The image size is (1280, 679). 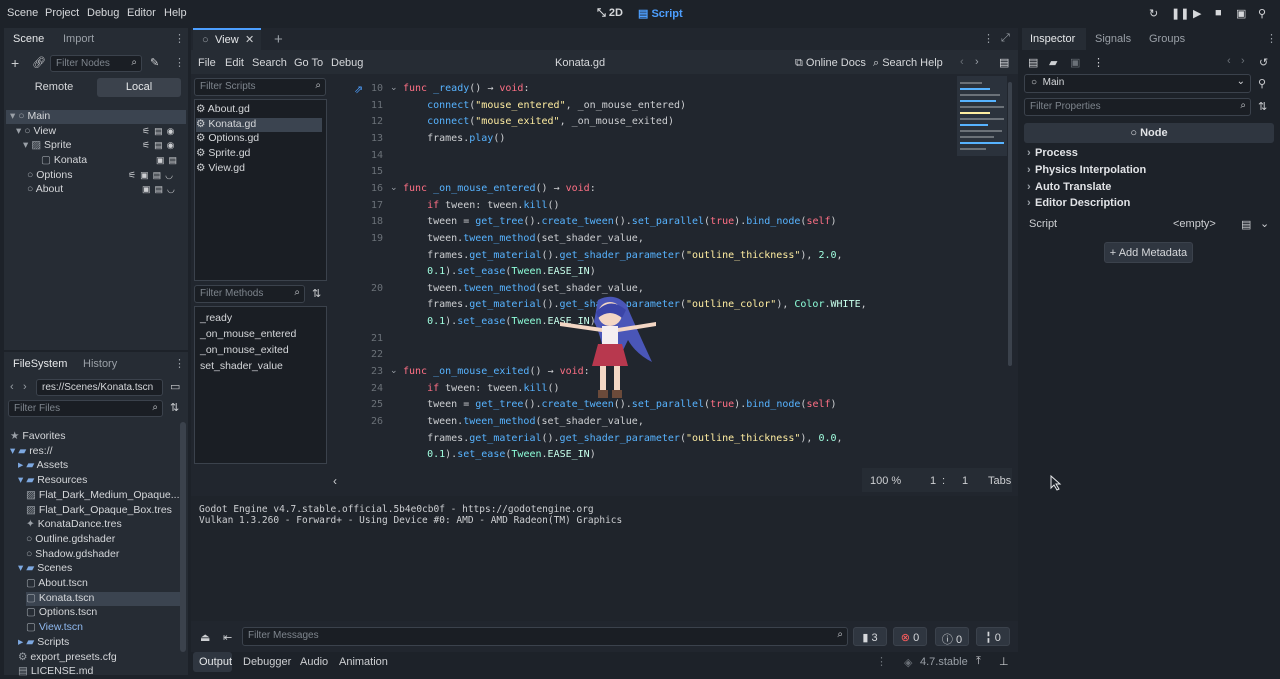 I want to click on scene-menu-icon: ⋮, so click(x=179, y=62).